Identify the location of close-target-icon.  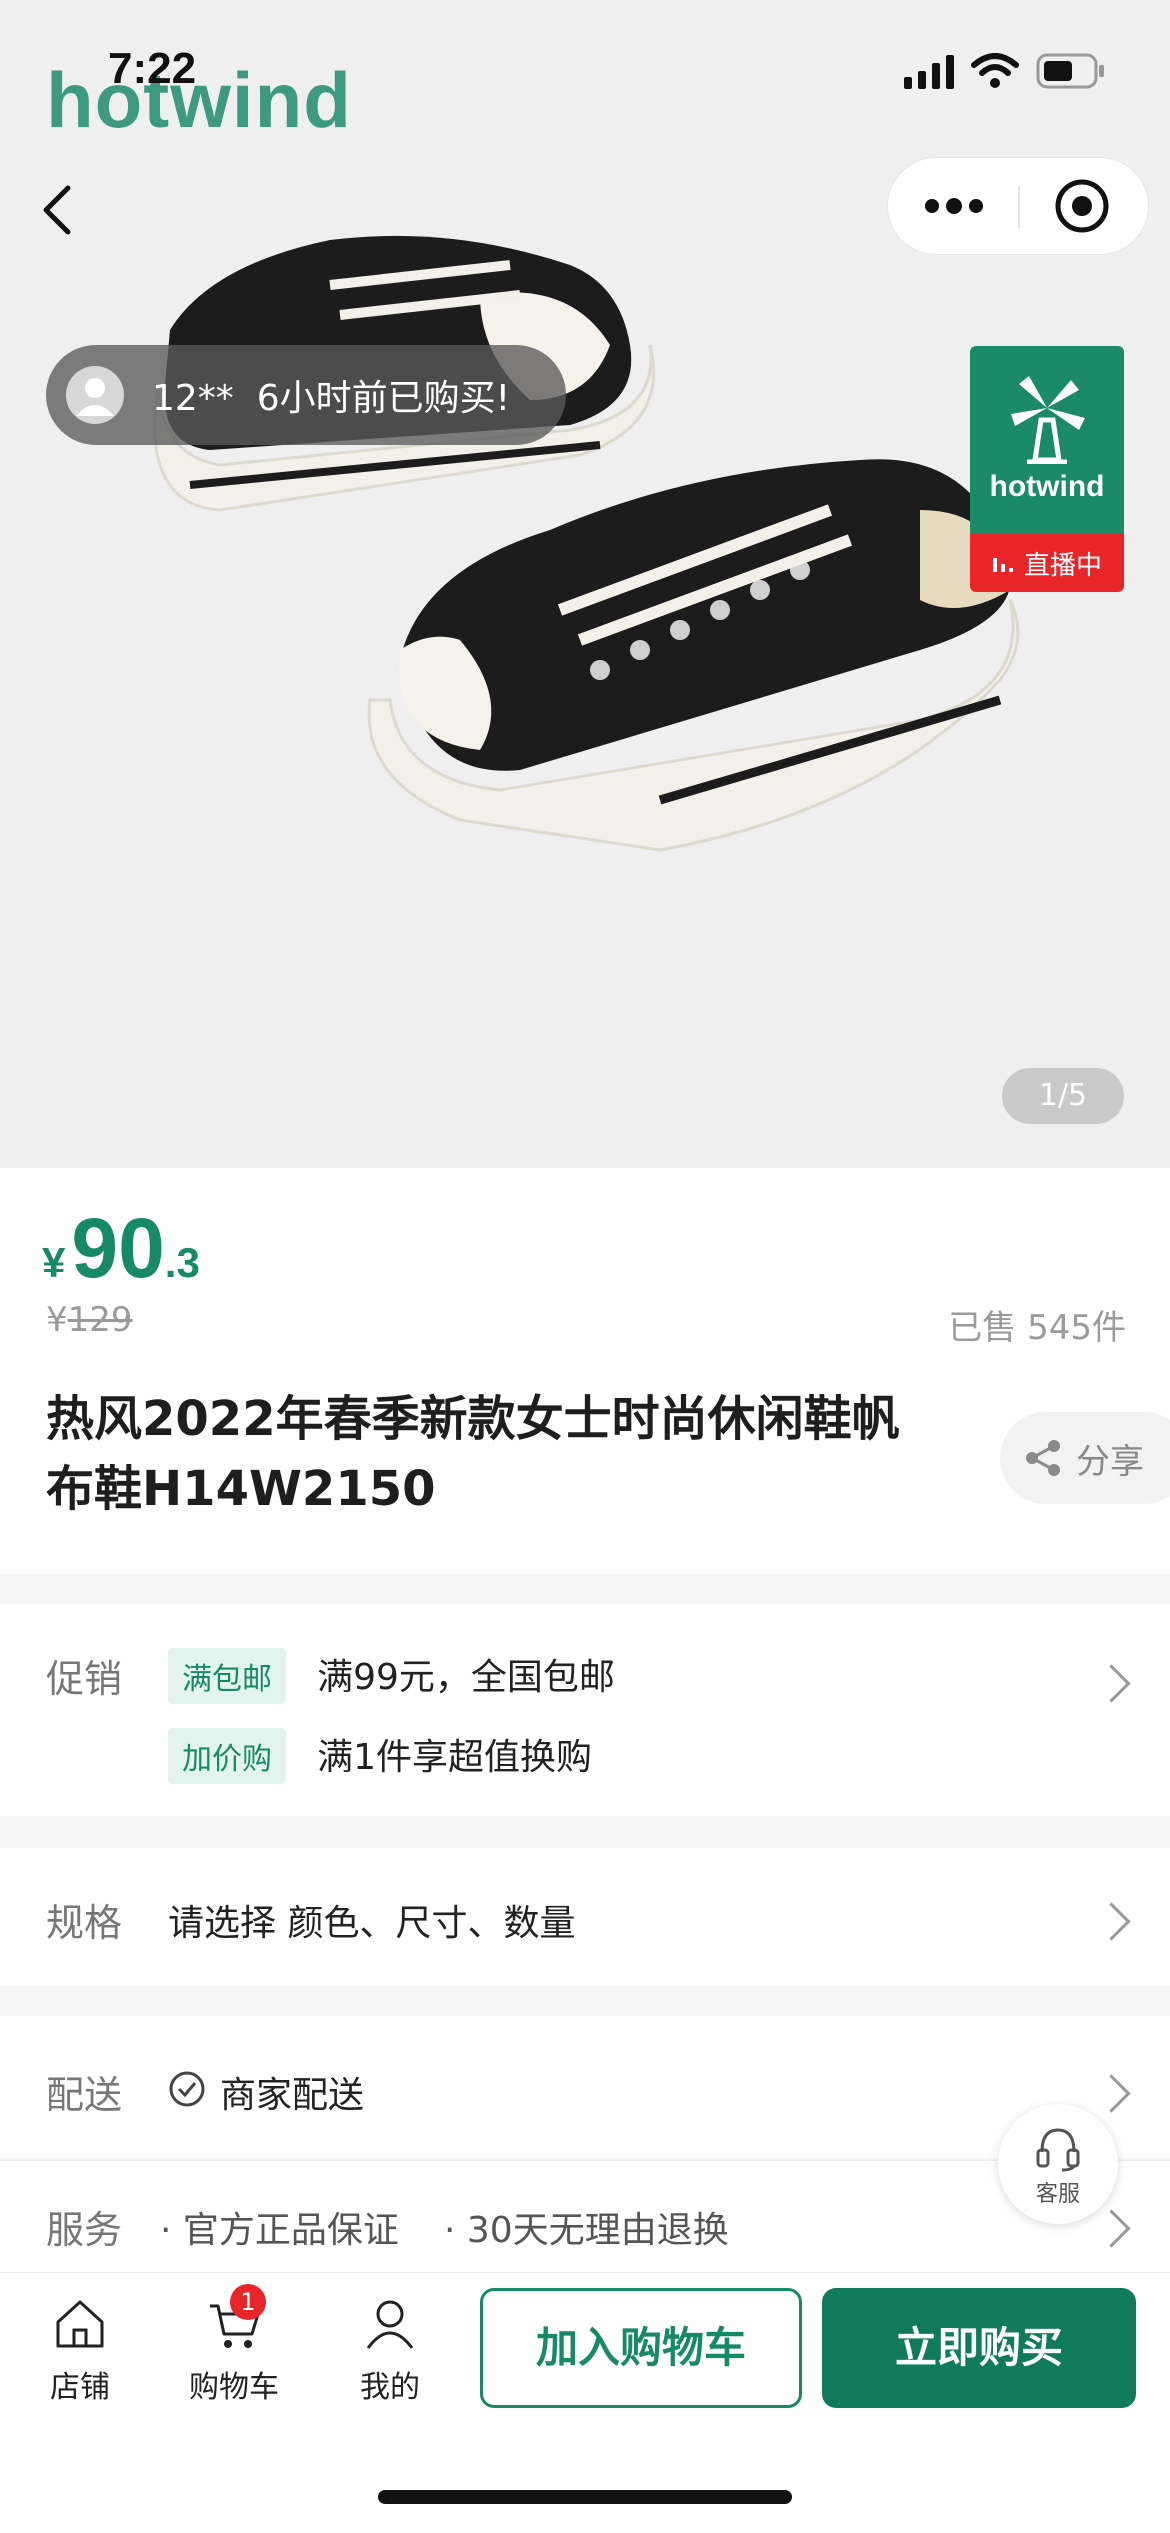
(1082, 206).